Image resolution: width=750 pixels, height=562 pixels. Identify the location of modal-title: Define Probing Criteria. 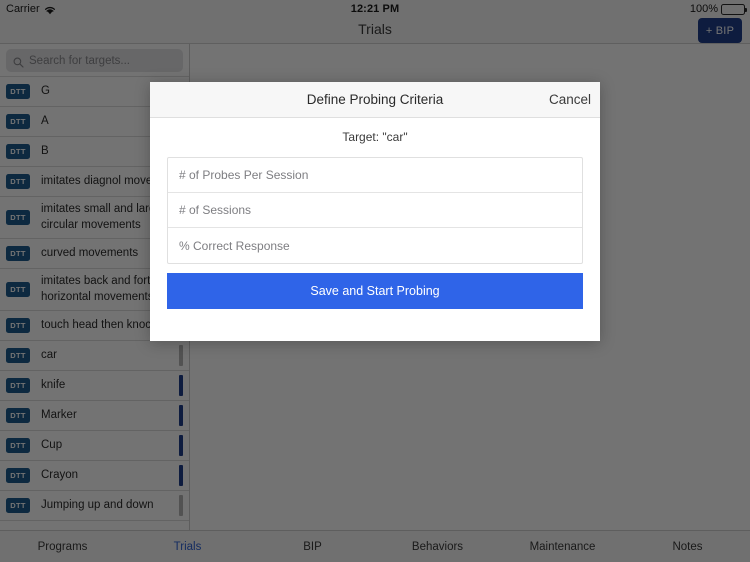
(375, 99).